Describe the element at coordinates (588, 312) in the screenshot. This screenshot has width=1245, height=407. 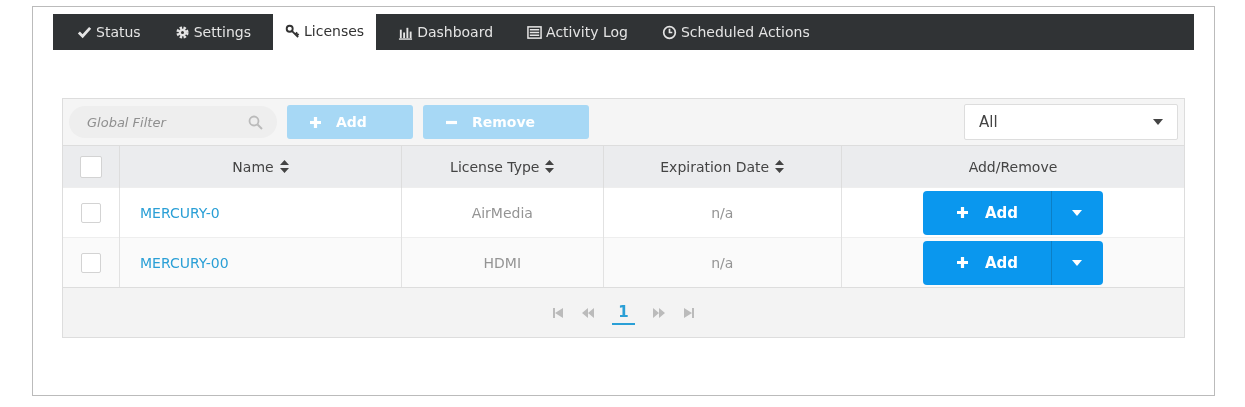
I see `previous-page-icon` at that location.